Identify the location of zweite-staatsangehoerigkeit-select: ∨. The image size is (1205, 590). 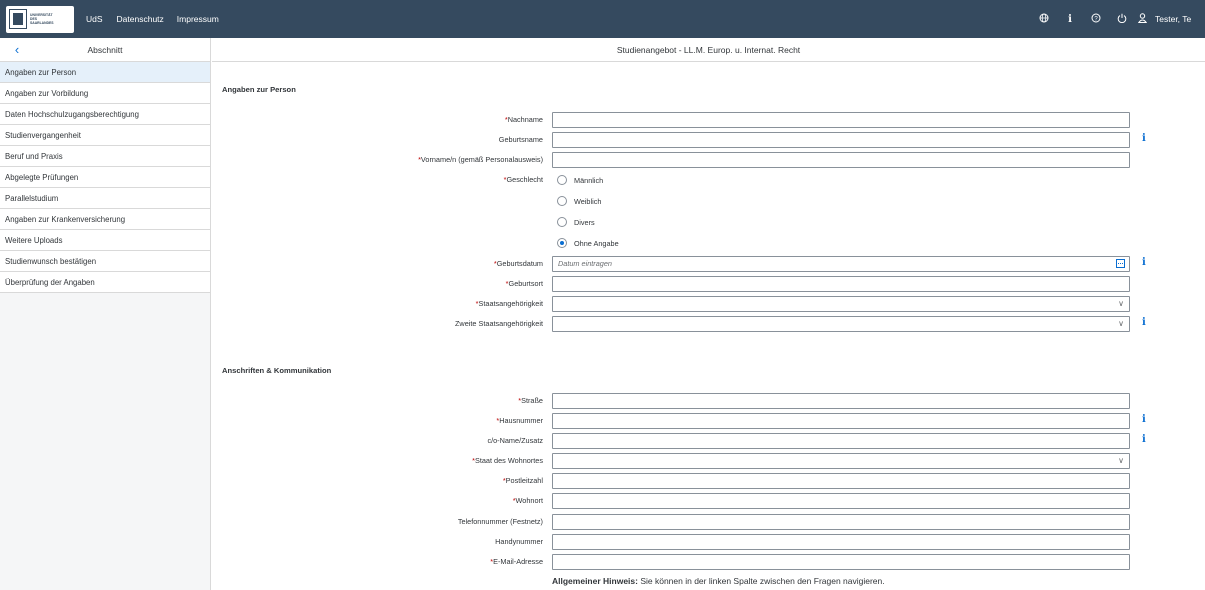
(841, 324).